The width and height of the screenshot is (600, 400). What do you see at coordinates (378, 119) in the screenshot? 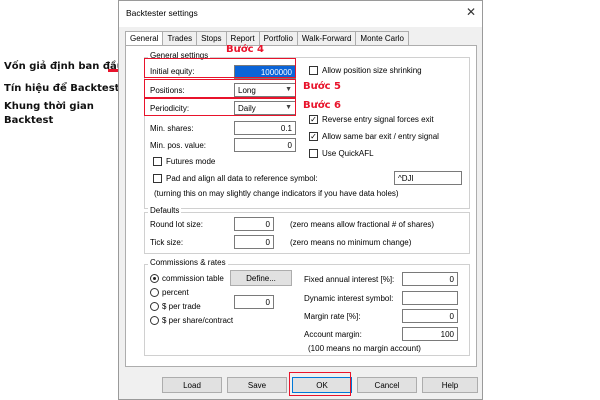
I see `reverse-entry-label: Reverse entry signal forces exit` at bounding box center [378, 119].